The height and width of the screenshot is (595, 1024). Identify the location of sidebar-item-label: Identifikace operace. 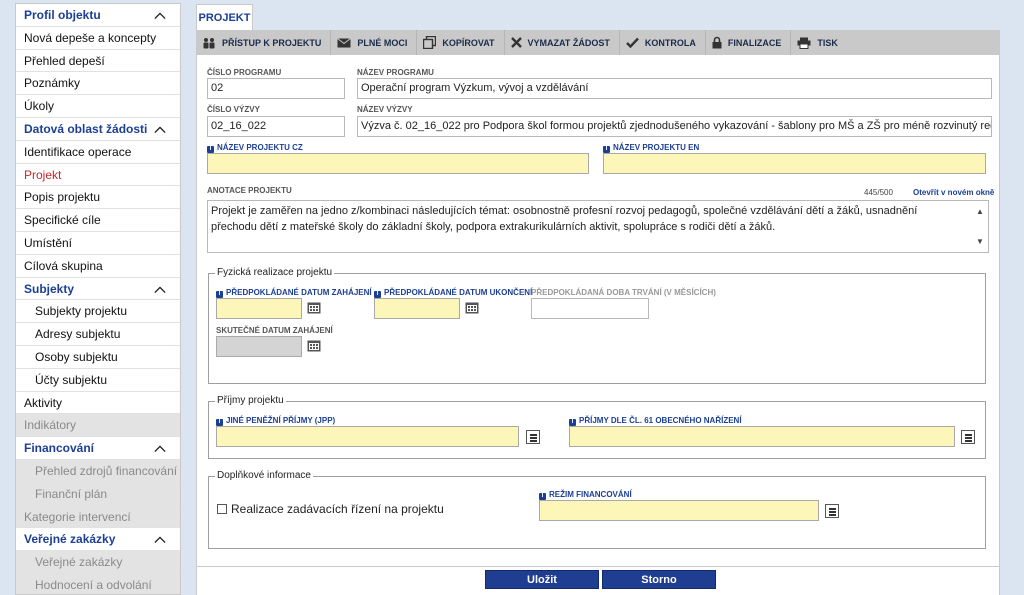
(78, 151).